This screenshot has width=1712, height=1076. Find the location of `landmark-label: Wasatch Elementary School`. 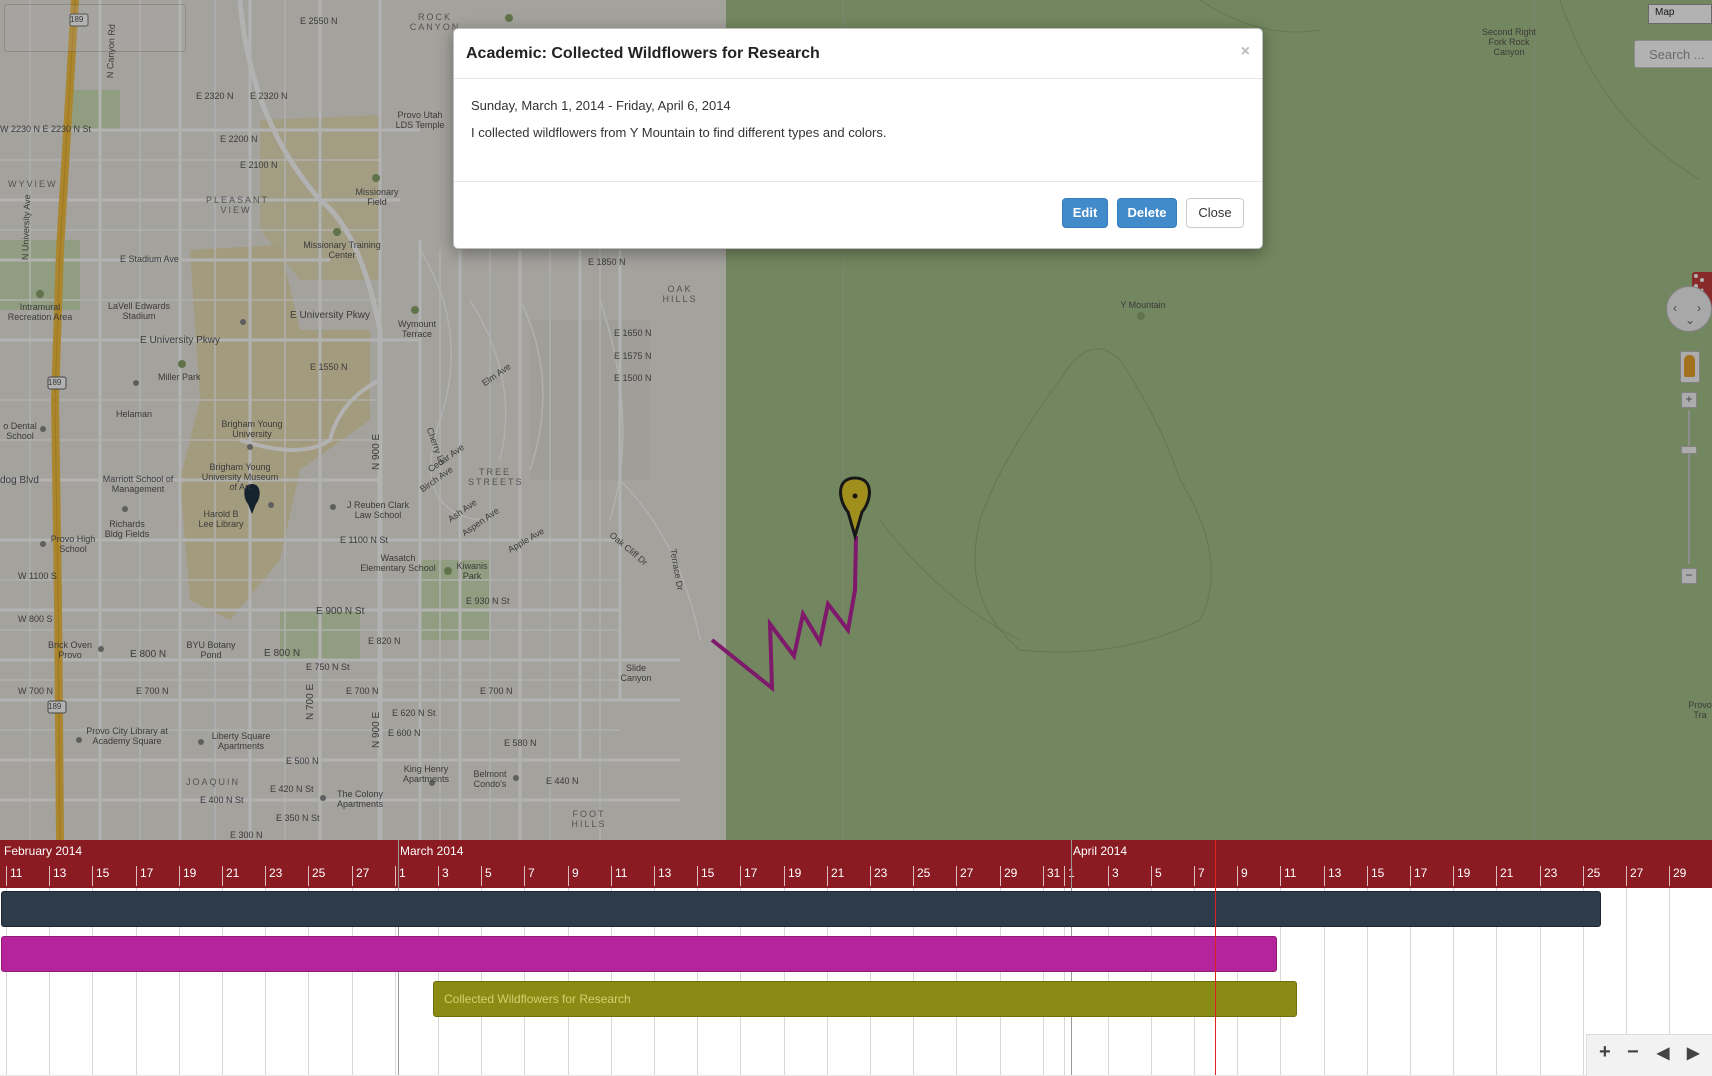

landmark-label: Wasatch Elementary School is located at coordinates (398, 563).